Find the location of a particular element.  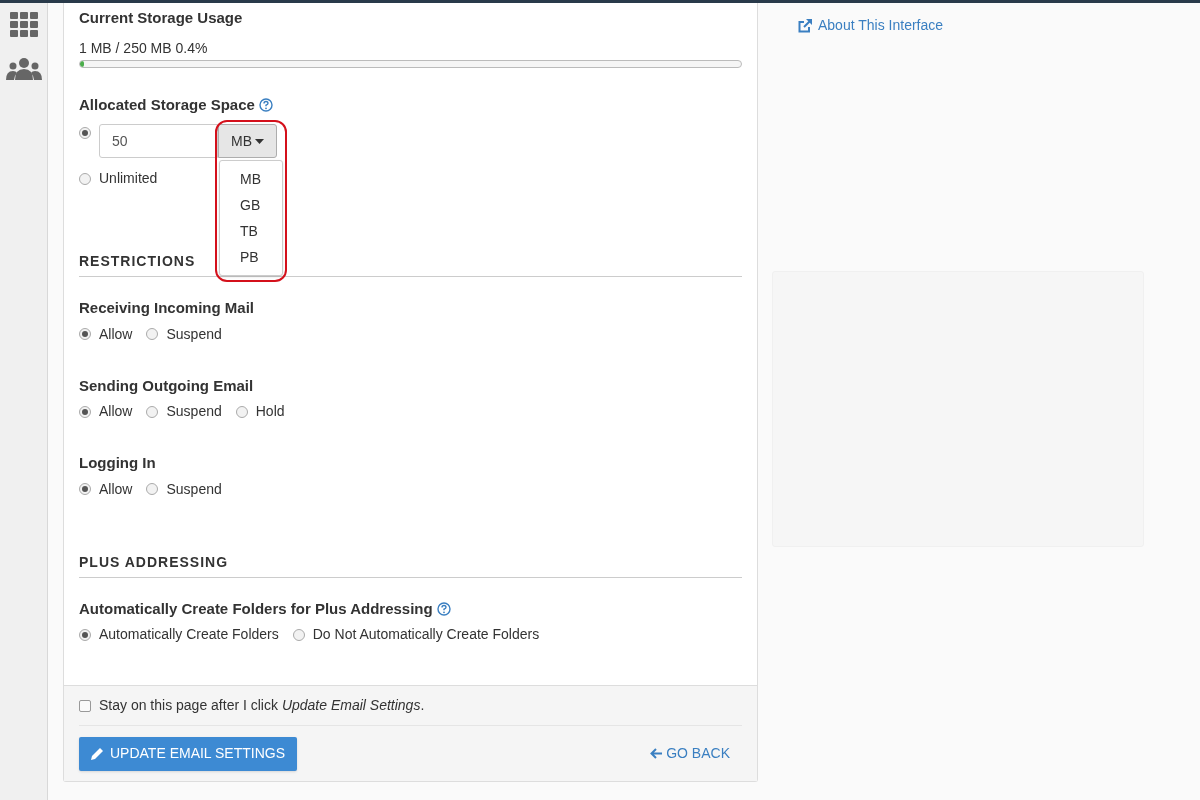

menu-item: TB is located at coordinates (251, 231).